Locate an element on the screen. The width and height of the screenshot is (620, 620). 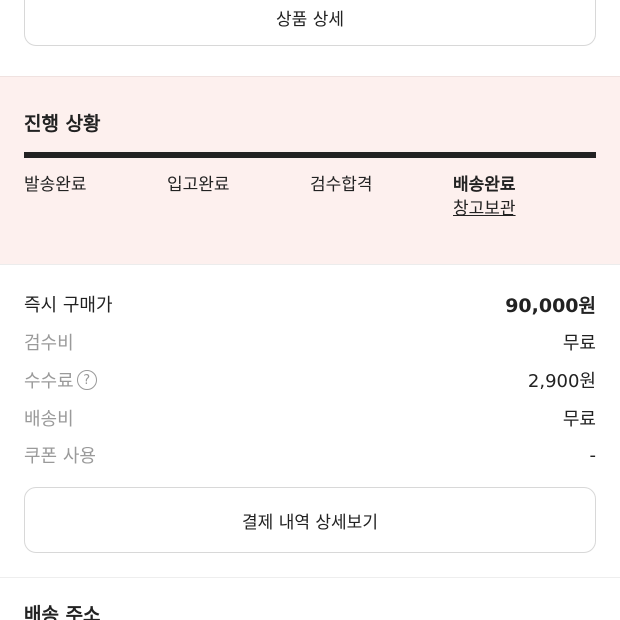
section-divider is located at coordinates (310, 577).